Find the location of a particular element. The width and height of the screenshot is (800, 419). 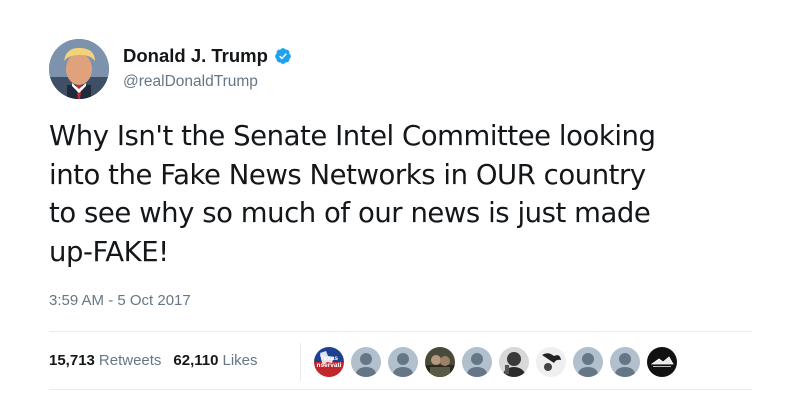

author-display-name: Donald J. Trump is located at coordinates (195, 56).